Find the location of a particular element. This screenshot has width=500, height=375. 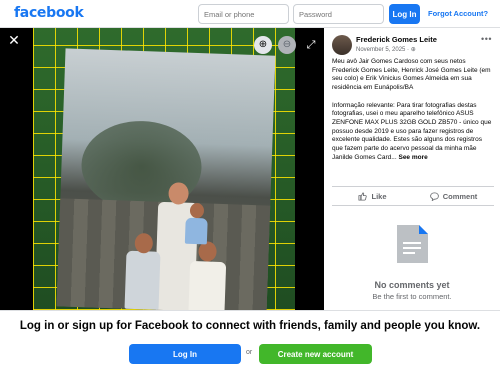

close-icon: ✕ is located at coordinates (14, 40).